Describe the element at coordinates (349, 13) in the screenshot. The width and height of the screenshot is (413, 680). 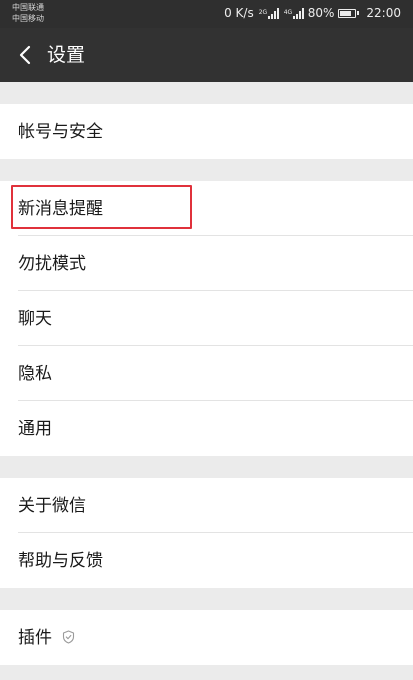
I see `battery-icon` at that location.